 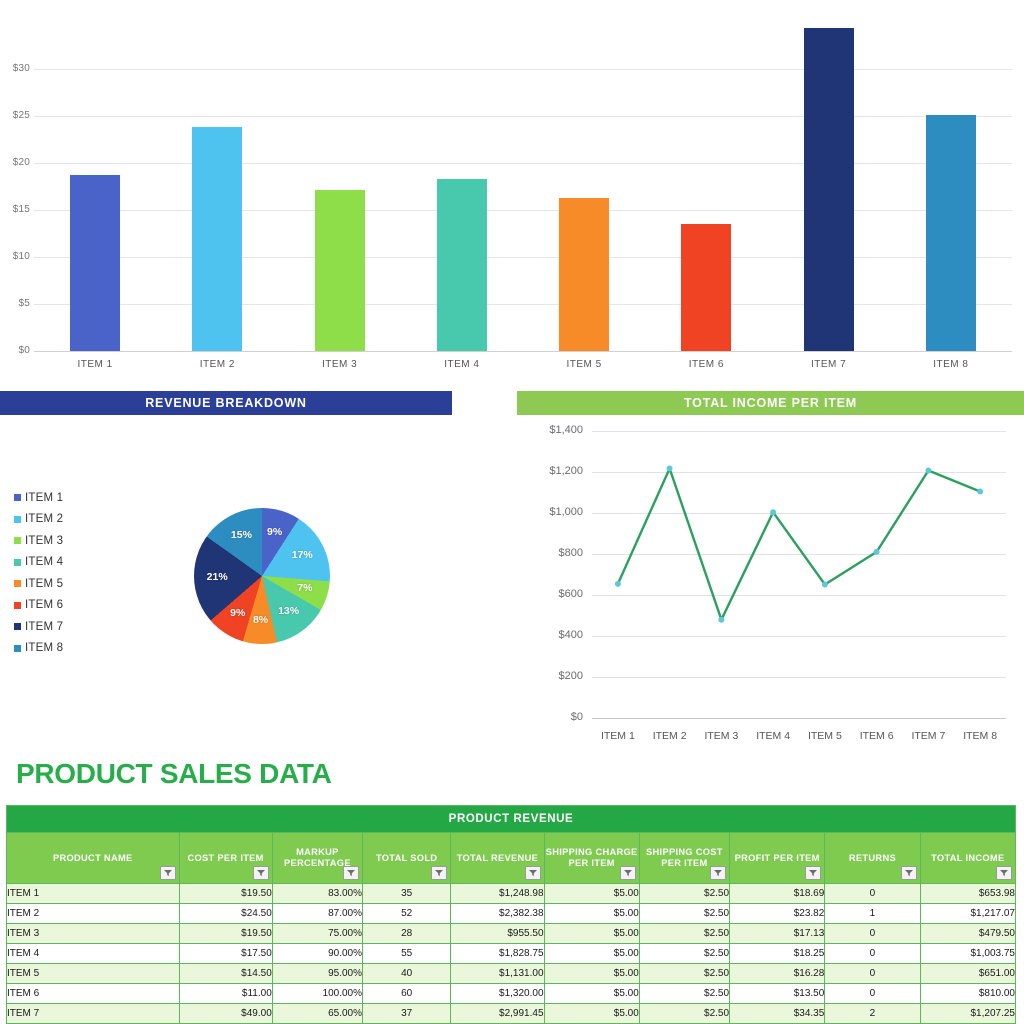 I want to click on column-header-7: SHIPPING COST PER ITEM, so click(x=684, y=858).